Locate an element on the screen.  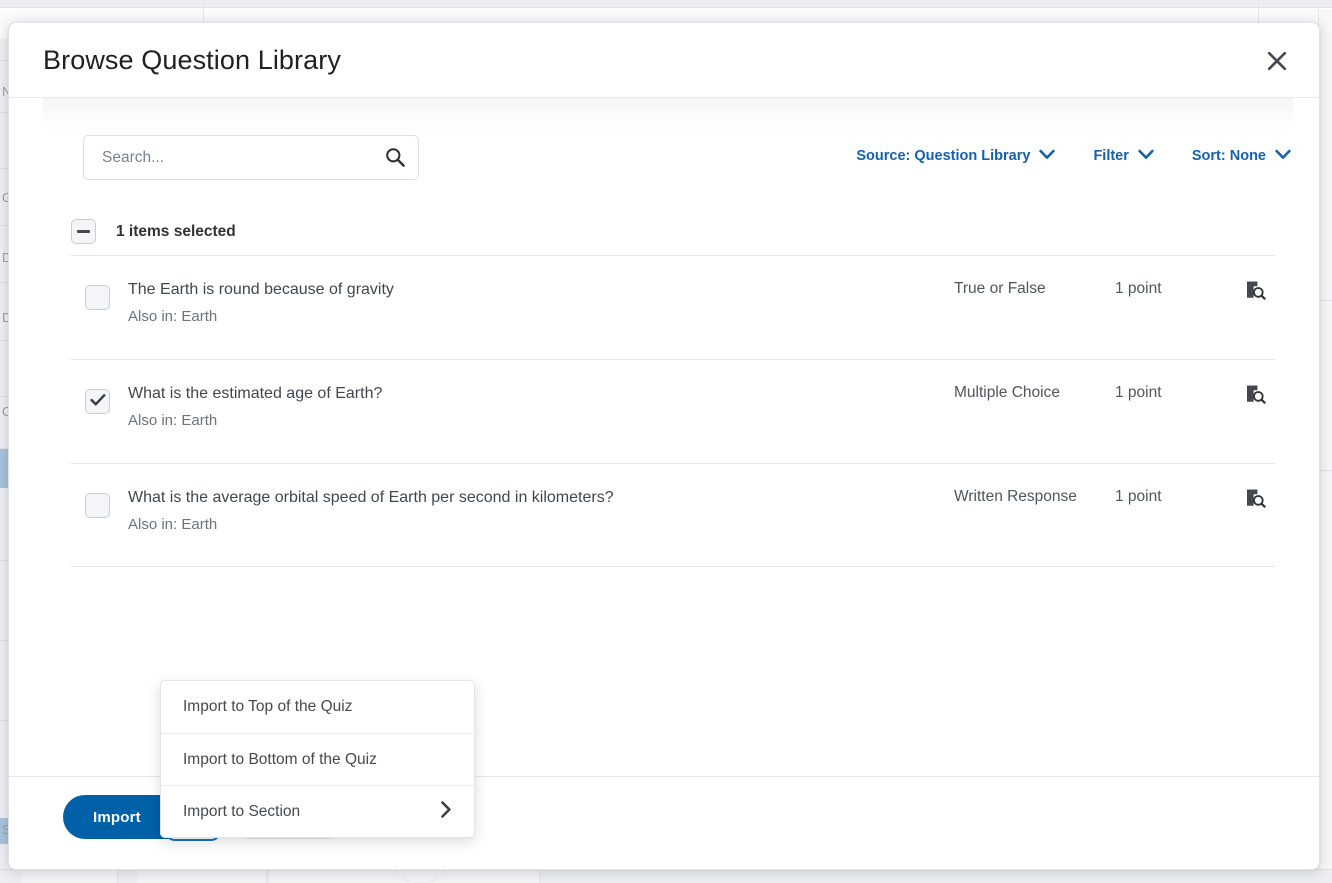
checkmark-icon is located at coordinates (97, 401).